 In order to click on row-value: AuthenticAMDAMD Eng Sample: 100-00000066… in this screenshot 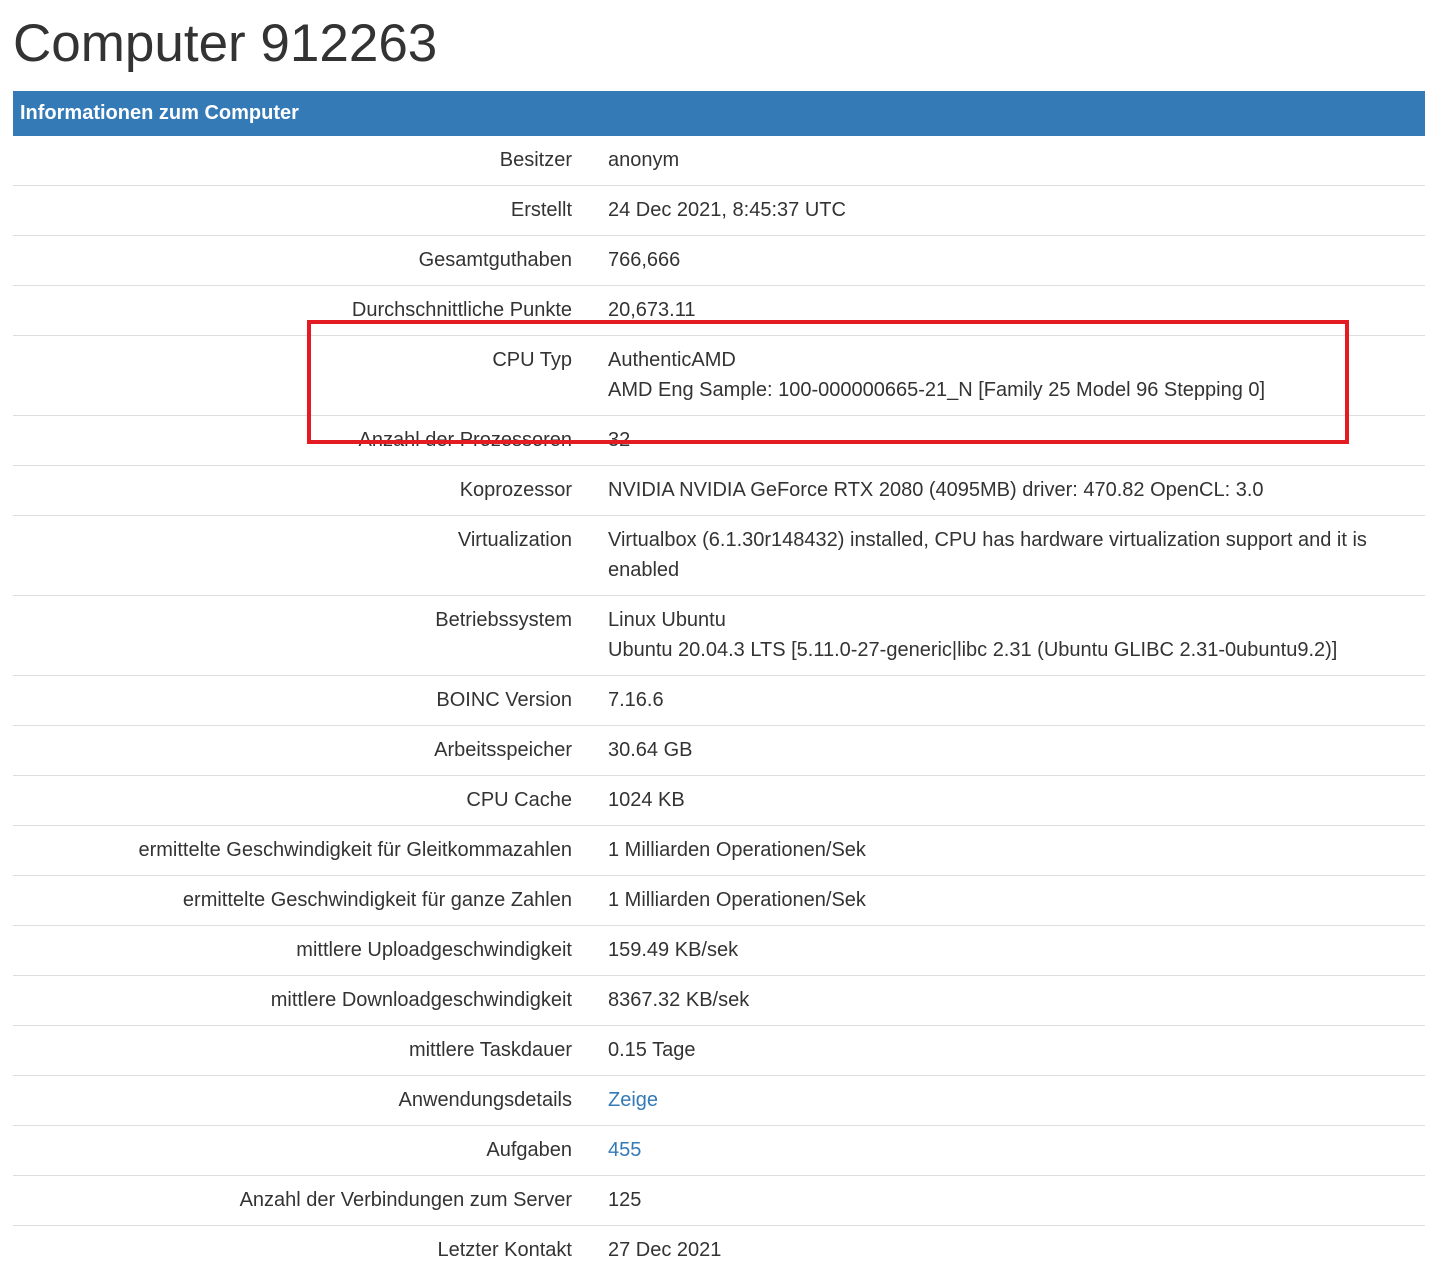, I will do `click(1002, 376)`.